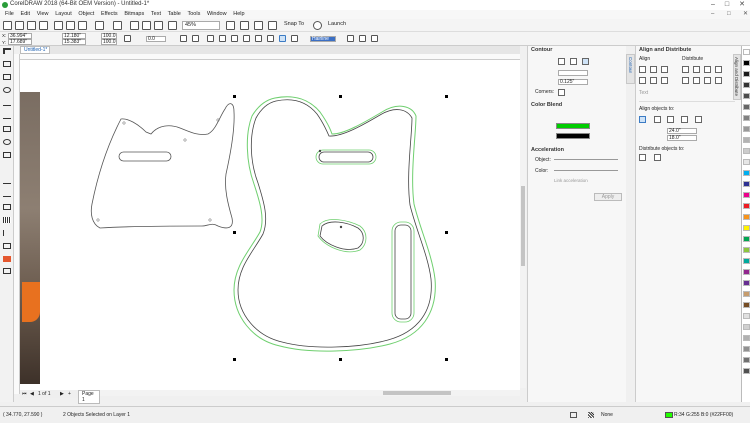  I want to click on distribute-selection-extent-icon, so click(642, 157).